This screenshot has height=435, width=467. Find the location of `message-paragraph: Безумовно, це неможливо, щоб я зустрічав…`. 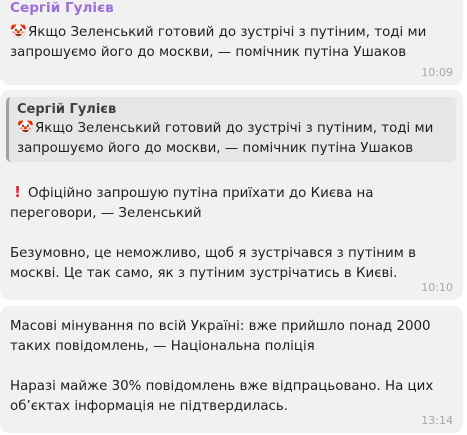

message-paragraph: Безумовно, це неможливо, щоб я зустрічав… is located at coordinates (213, 263).